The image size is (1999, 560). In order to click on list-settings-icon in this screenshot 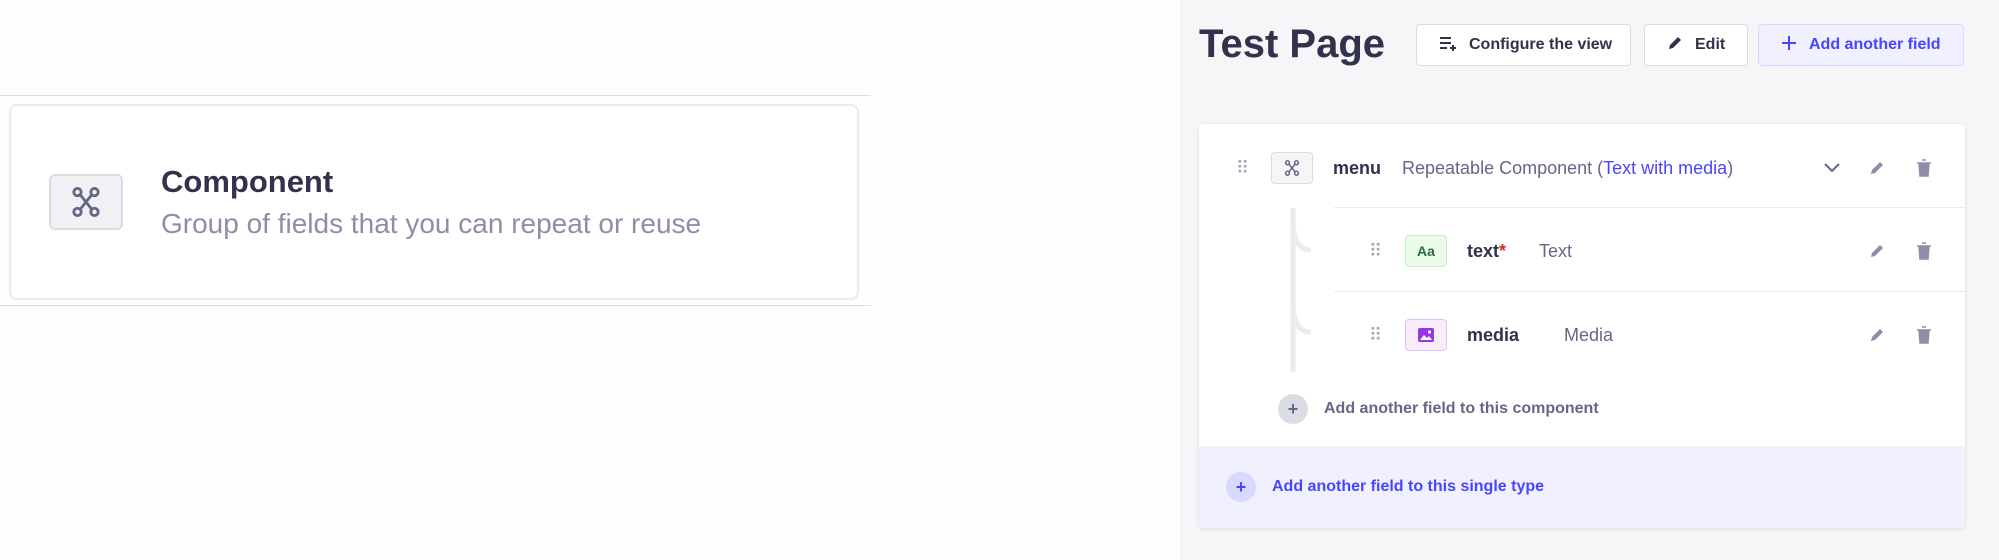, I will do `click(1448, 45)`.